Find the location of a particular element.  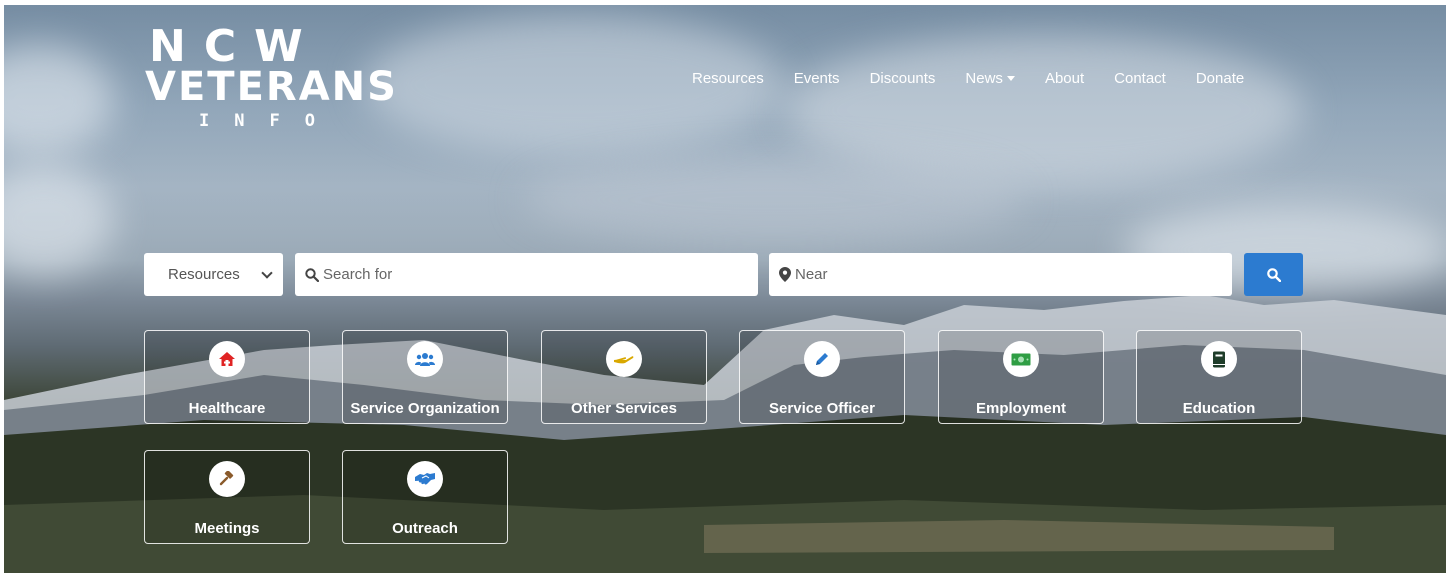

home-icon is located at coordinates (227, 359).